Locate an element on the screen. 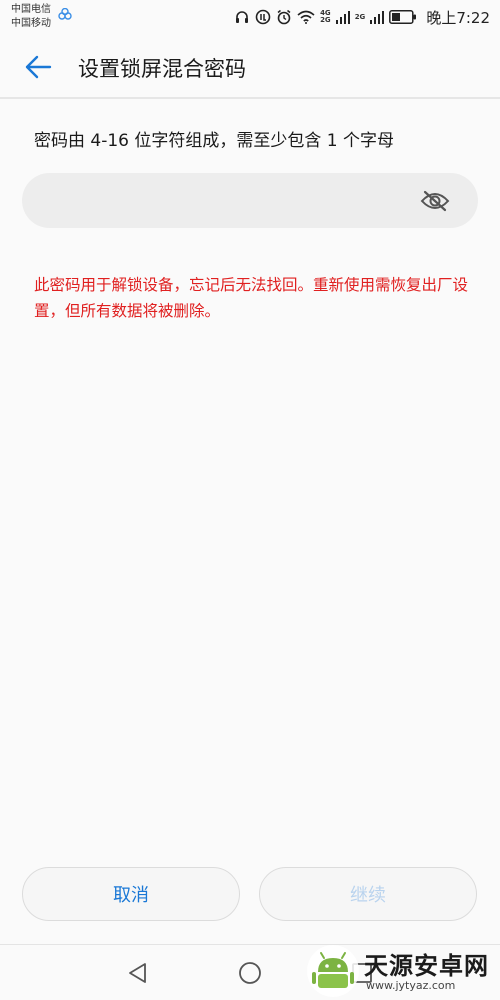  visibility-toggle-button is located at coordinates (435, 201).